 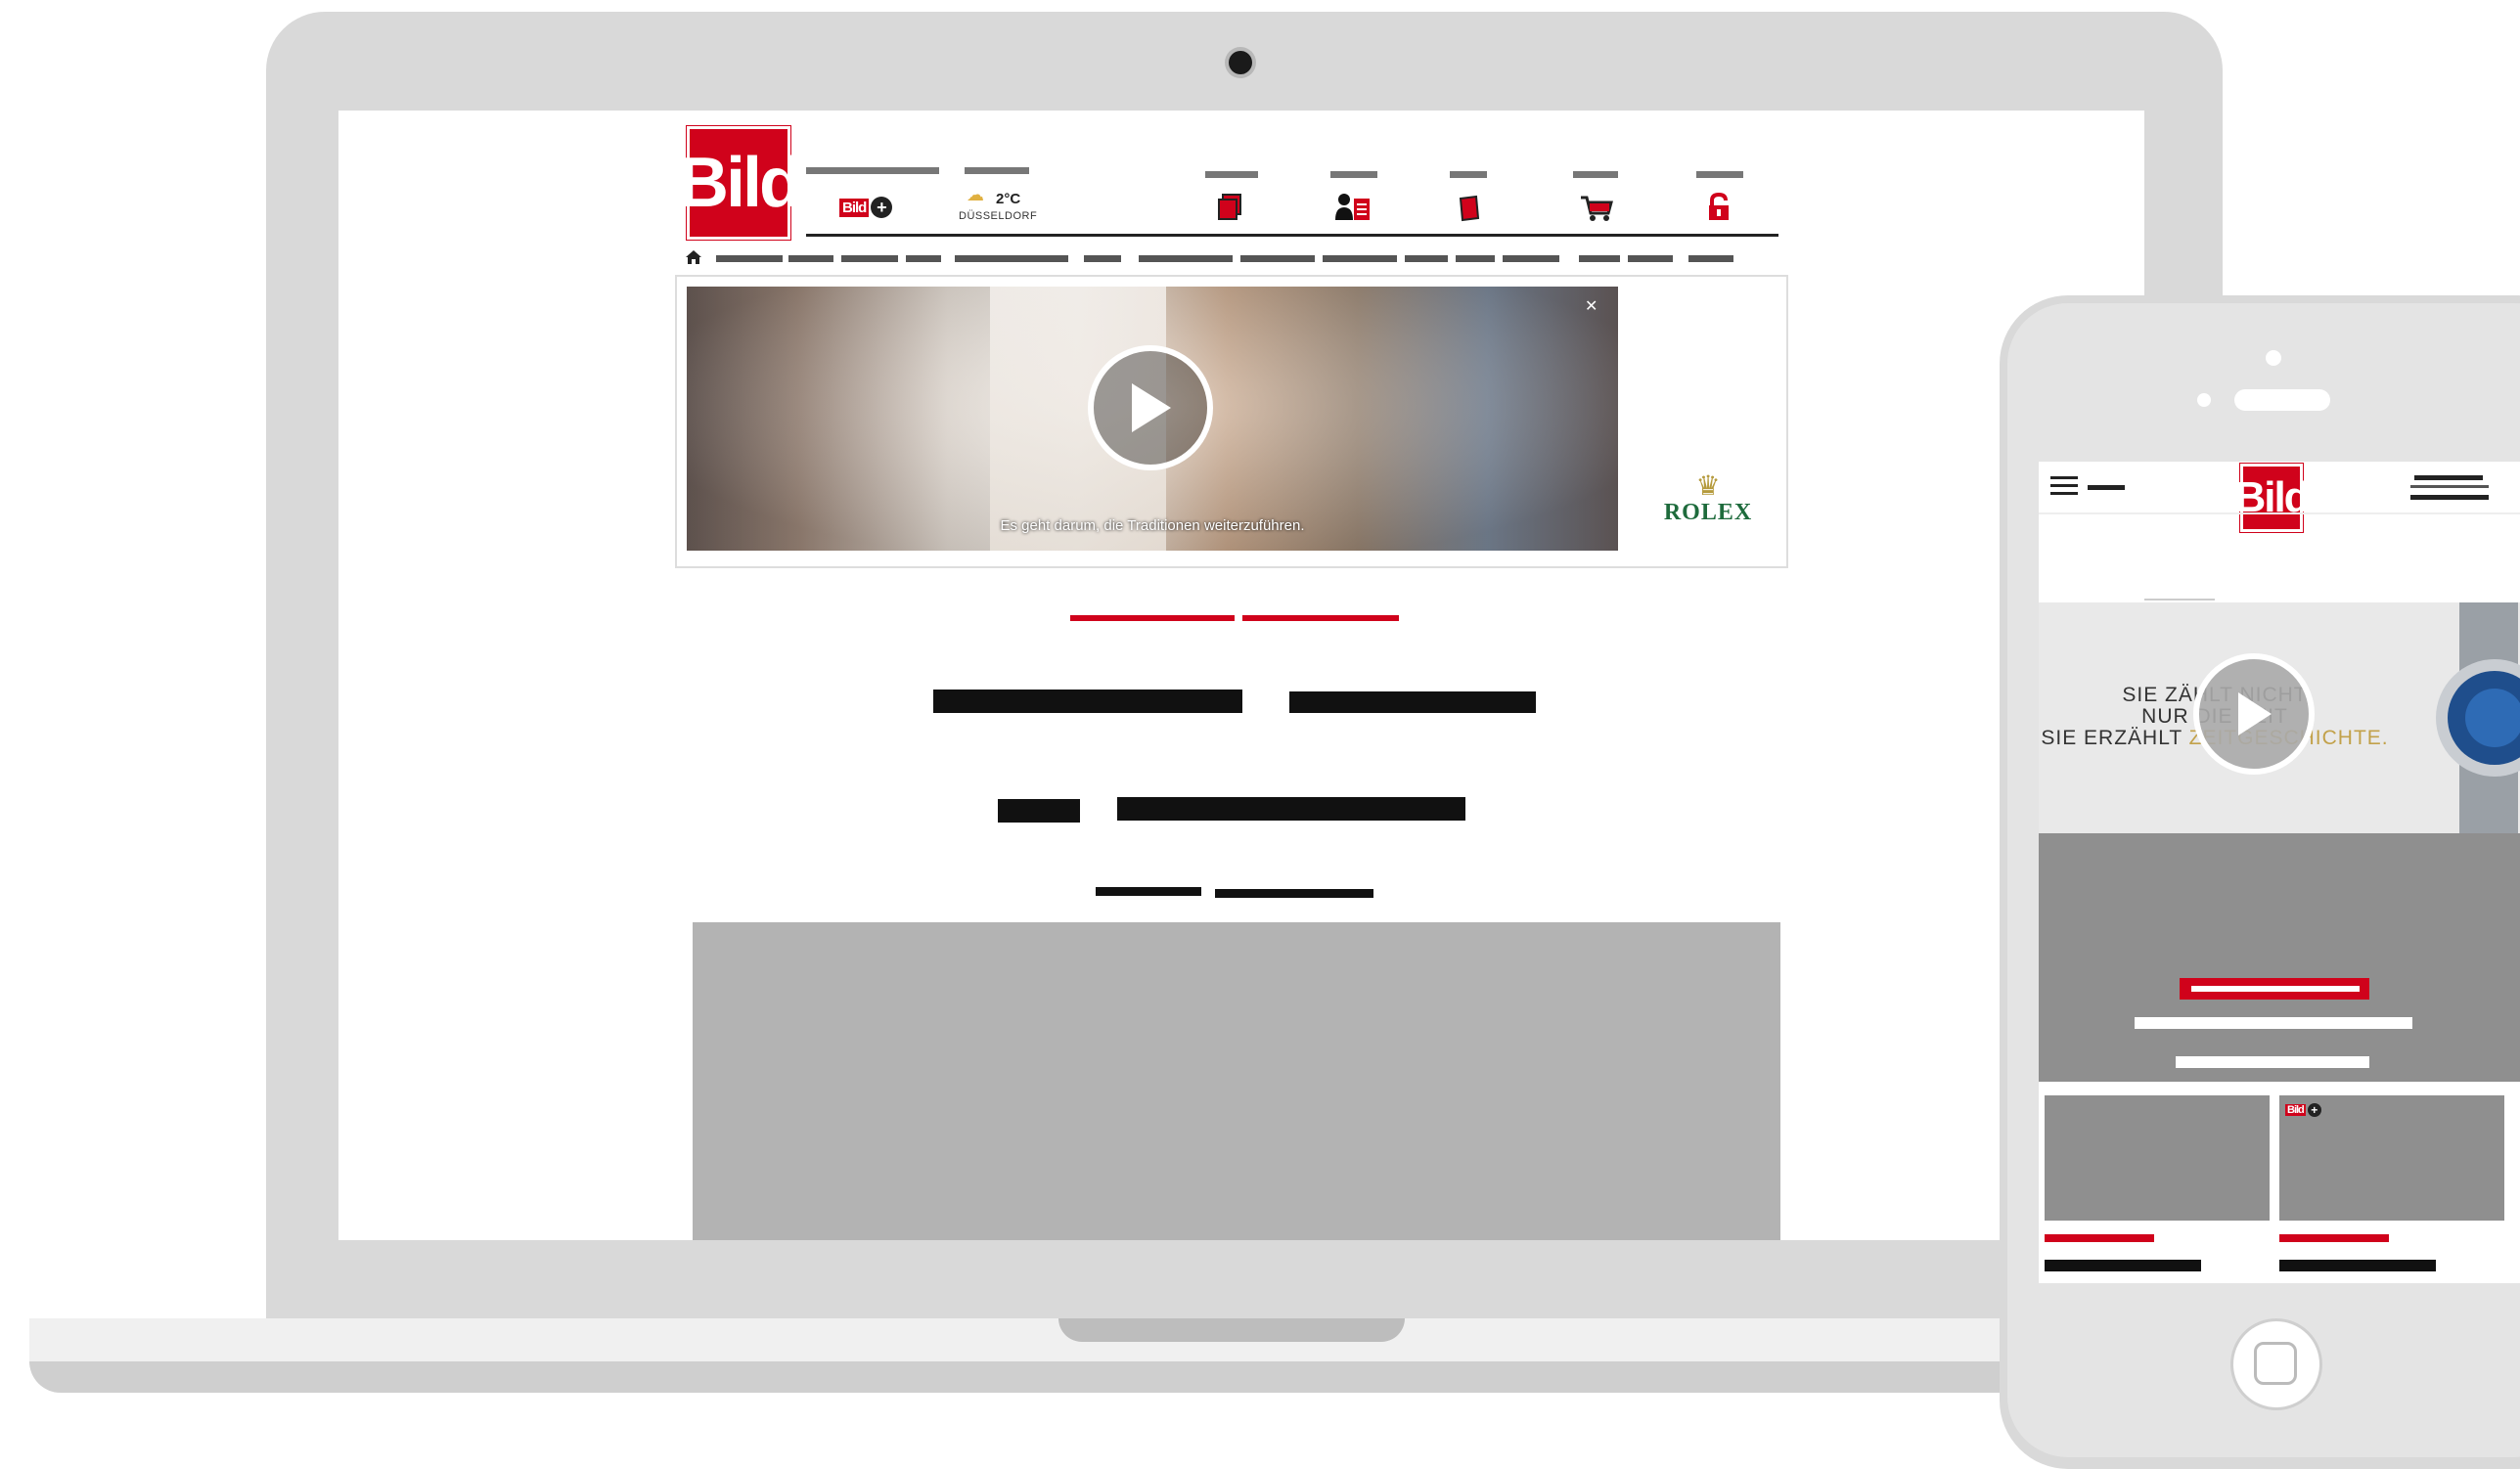 What do you see at coordinates (2064, 486) in the screenshot?
I see `menu-icon` at bounding box center [2064, 486].